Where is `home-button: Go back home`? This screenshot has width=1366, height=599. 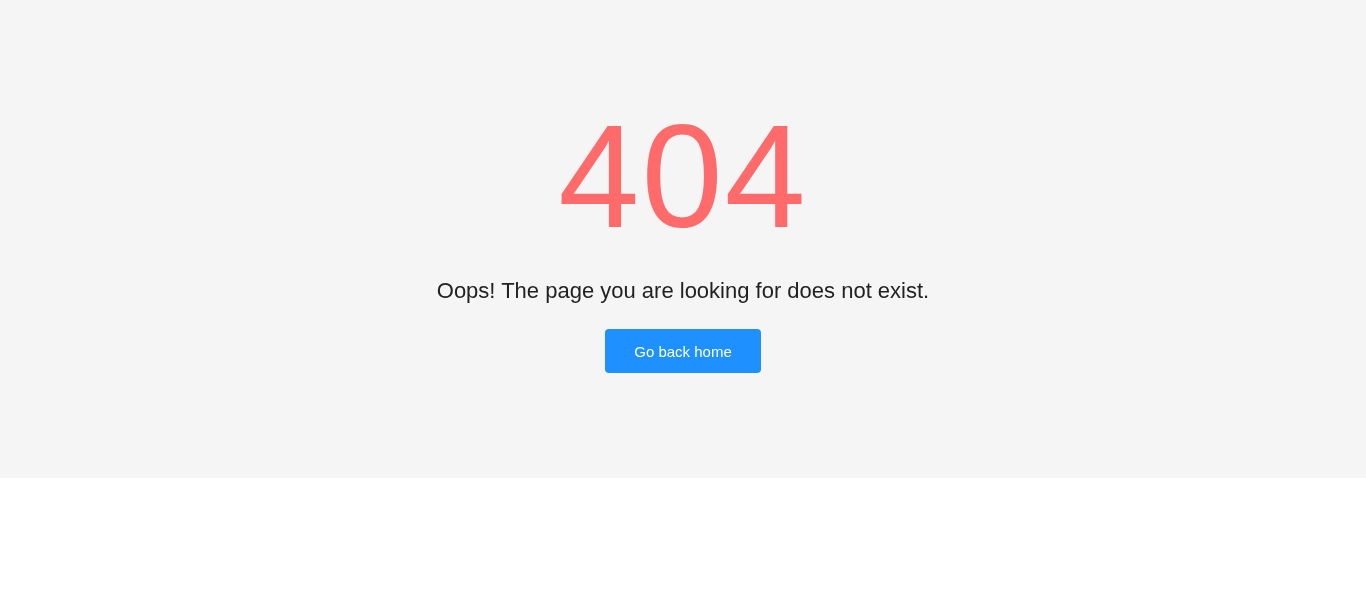 home-button: Go back home is located at coordinates (683, 351).